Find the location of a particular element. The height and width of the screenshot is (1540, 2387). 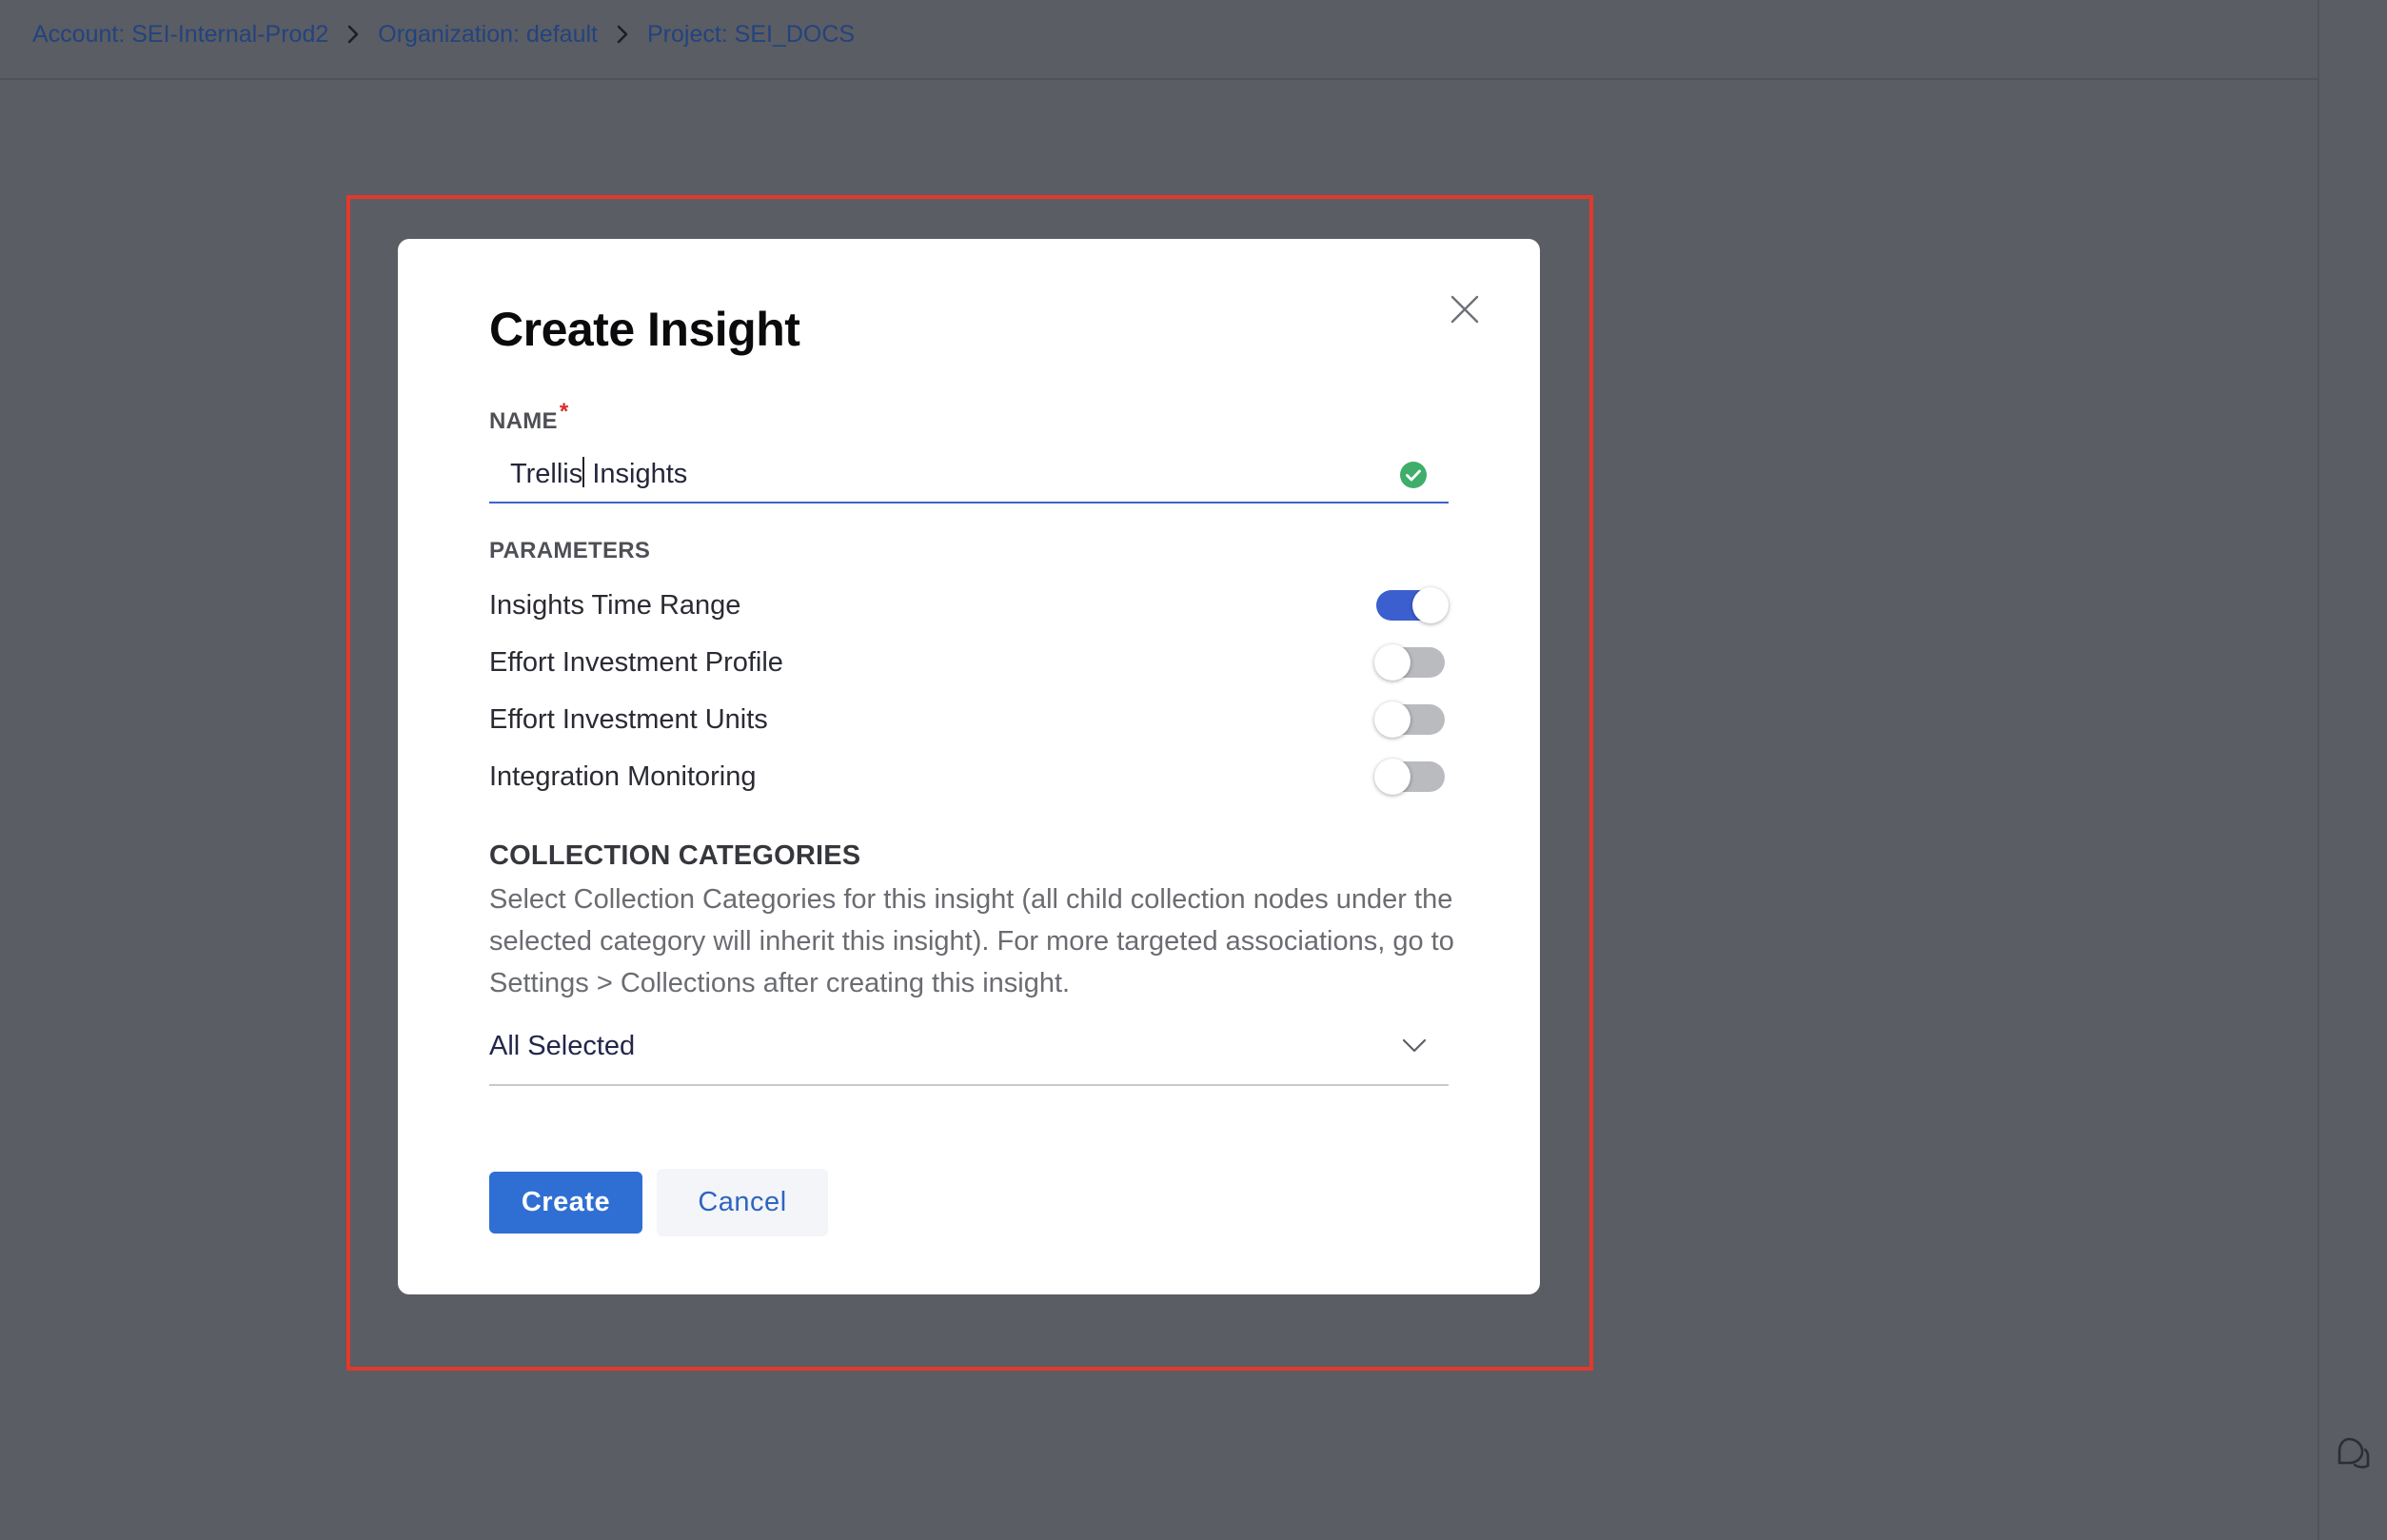

breadcrumb-account: Account: SEI-Internal-Prod2 is located at coordinates (180, 35).